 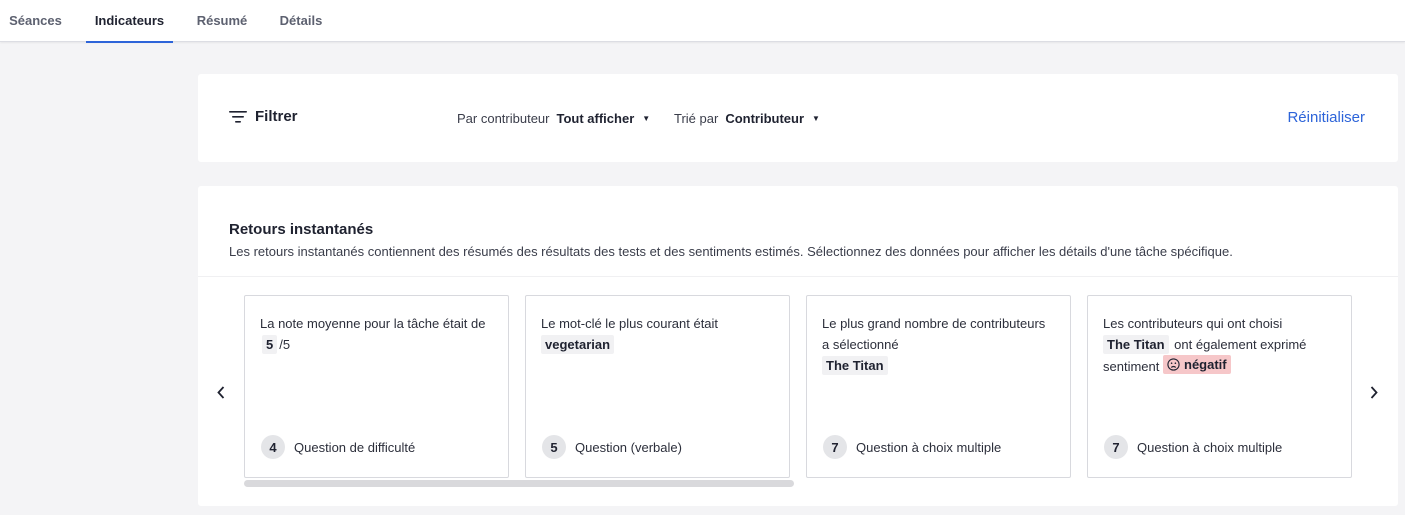 I want to click on card-text: Le mot-clé le plus courant était, so click(x=630, y=323).